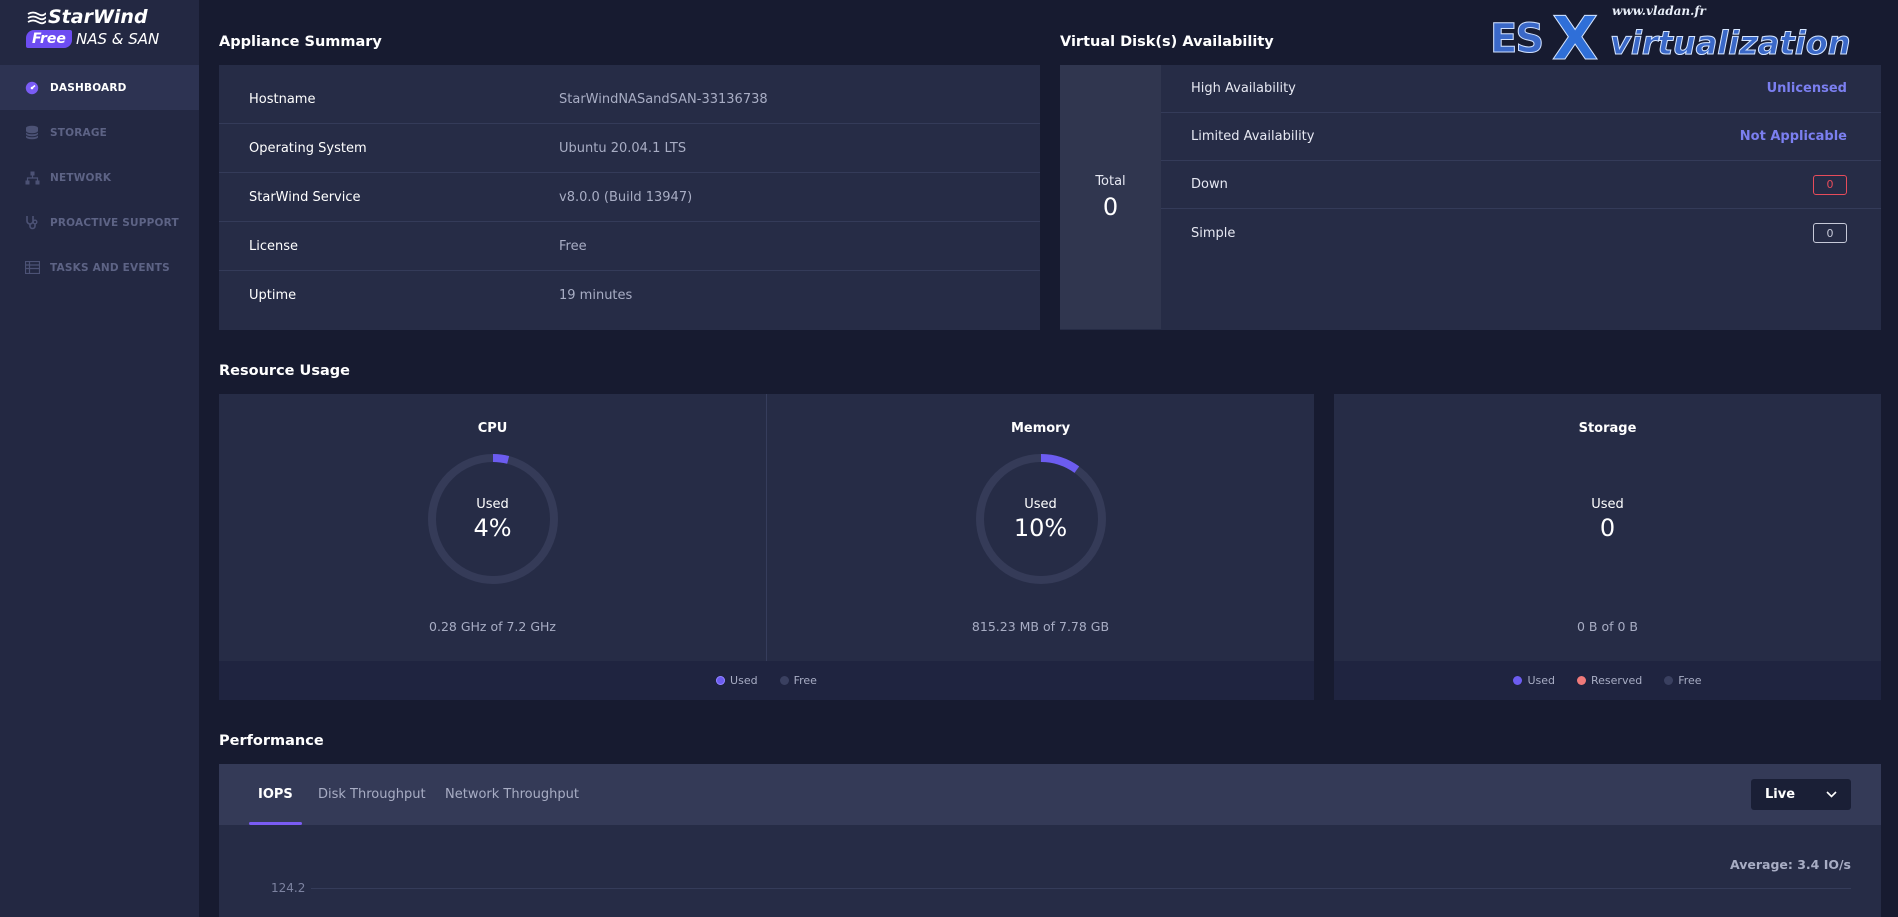 The image size is (1898, 917). Describe the element at coordinates (1659, 11) in the screenshot. I see `watermark-url: www.vladan.fr` at that location.